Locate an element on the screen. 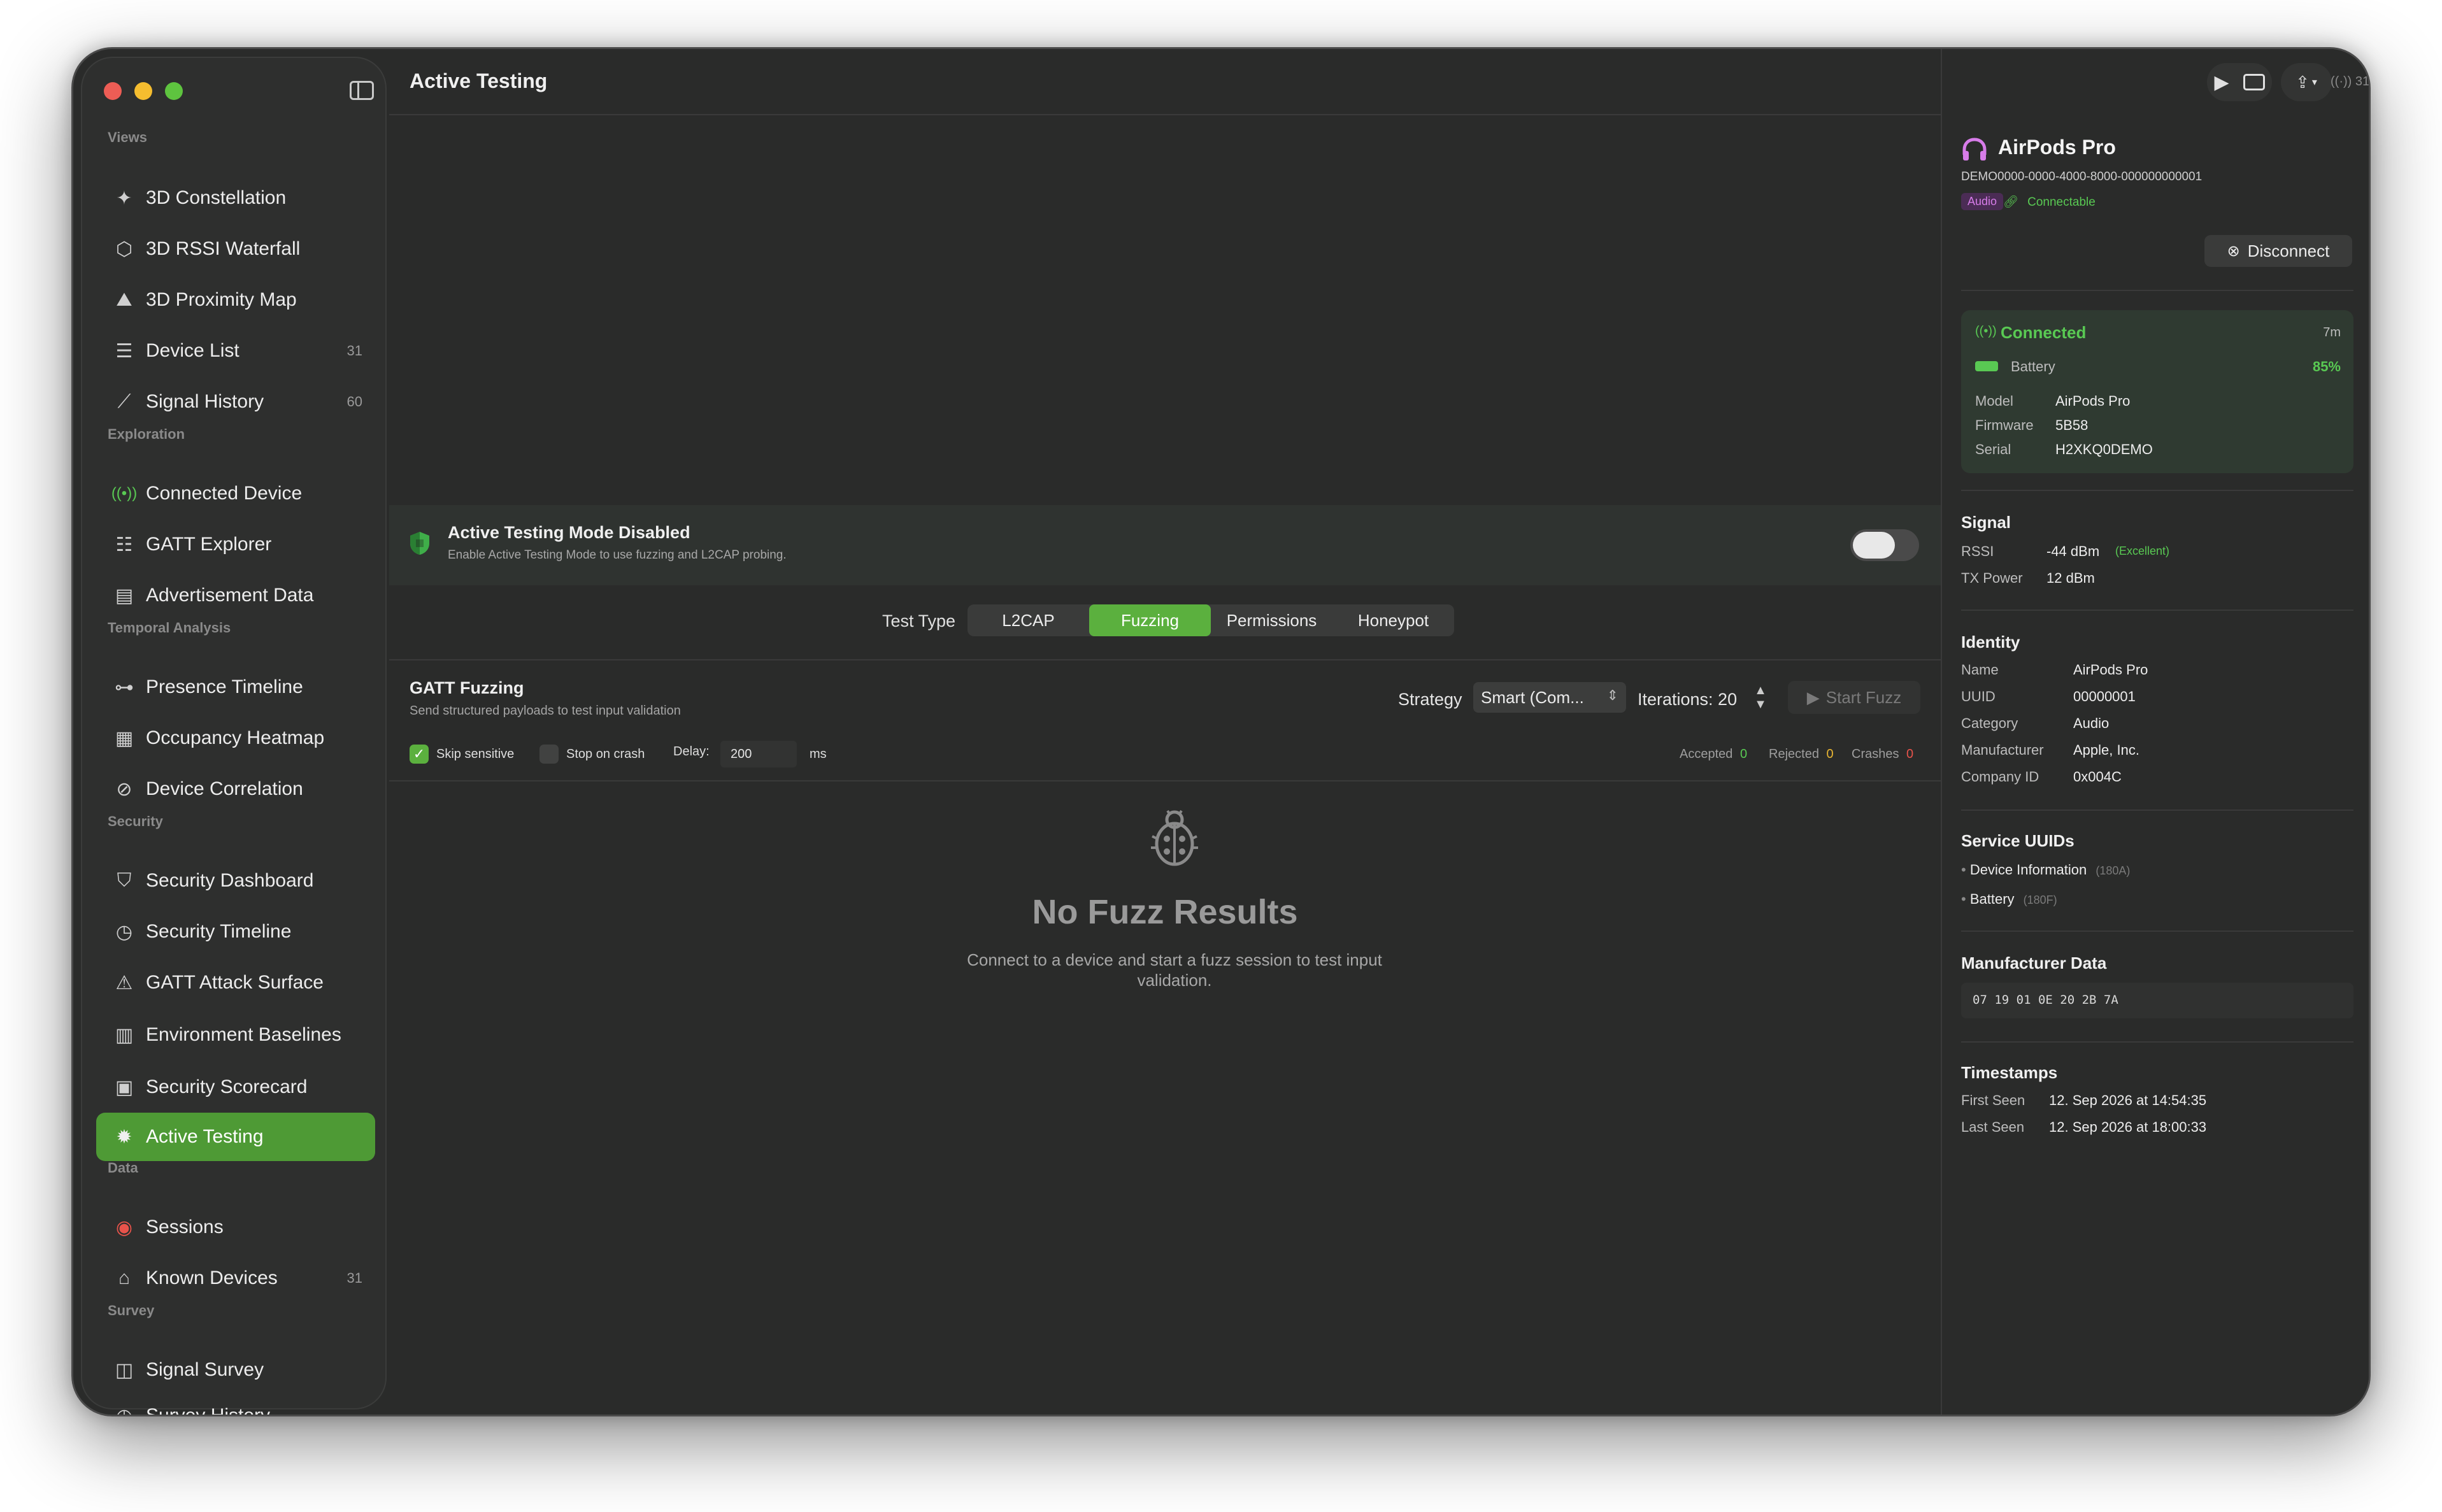 The height and width of the screenshot is (1512, 2442). identity-label: Manufacturer is located at coordinates (2002, 750).